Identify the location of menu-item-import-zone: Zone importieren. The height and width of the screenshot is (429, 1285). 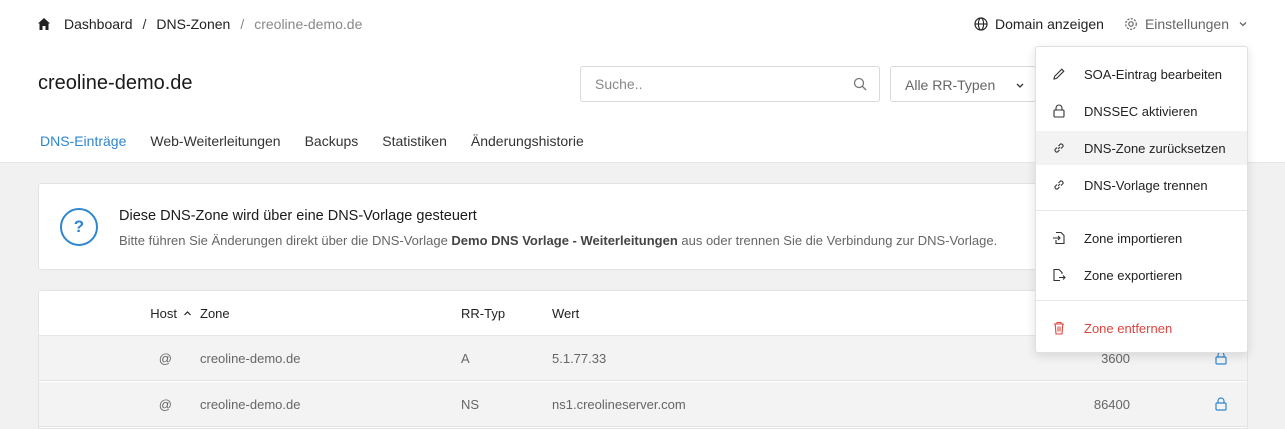
(1141, 238).